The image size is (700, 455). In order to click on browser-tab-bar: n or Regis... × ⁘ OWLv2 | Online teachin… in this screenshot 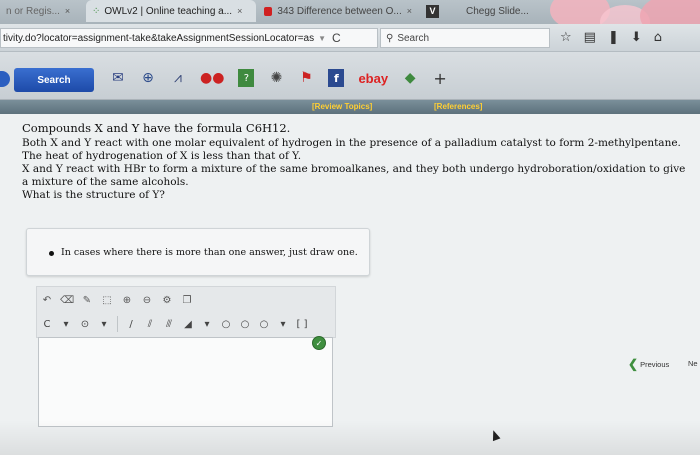, I will do `click(350, 12)`.